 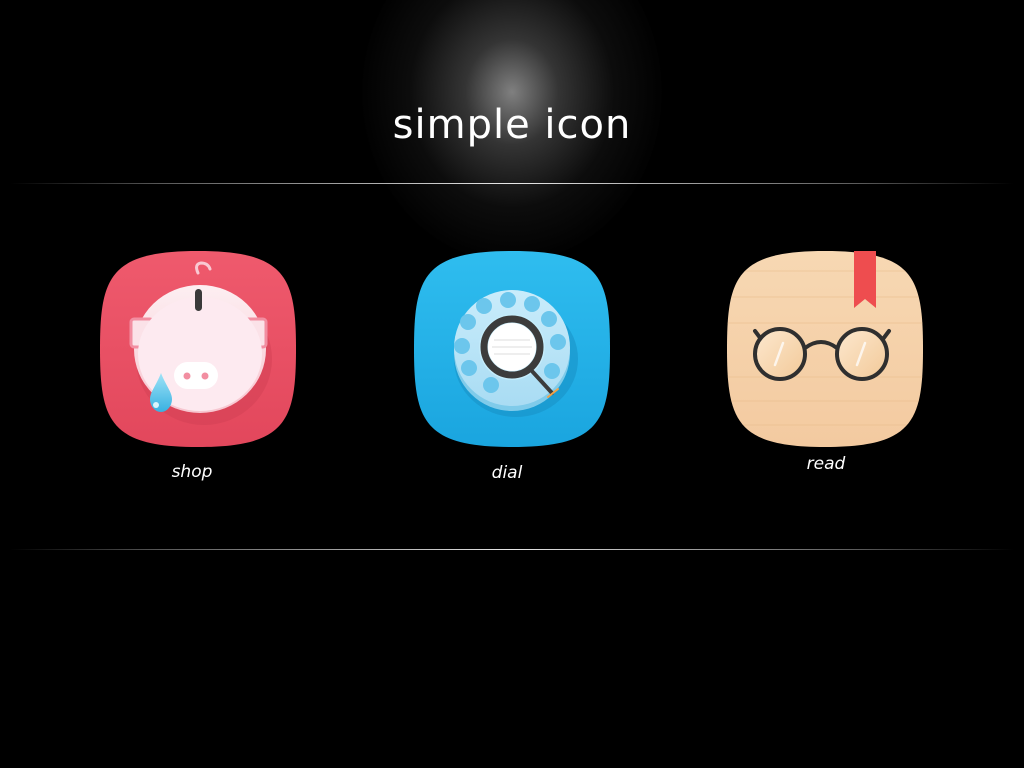 What do you see at coordinates (512, 183) in the screenshot?
I see `top-divider` at bounding box center [512, 183].